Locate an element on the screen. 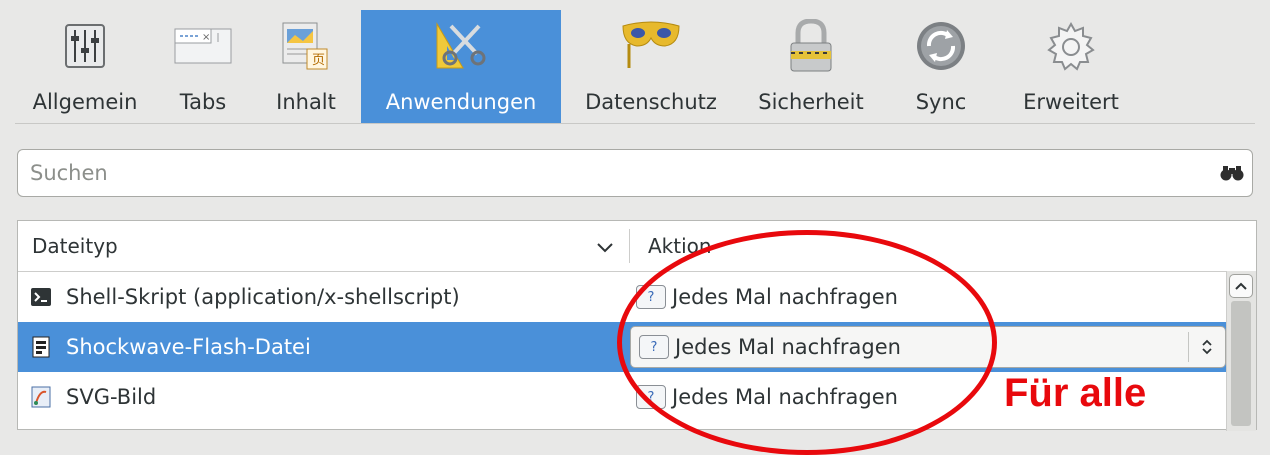 This screenshot has height=455, width=1270. scrollbar-thumb is located at coordinates (1241, 363).